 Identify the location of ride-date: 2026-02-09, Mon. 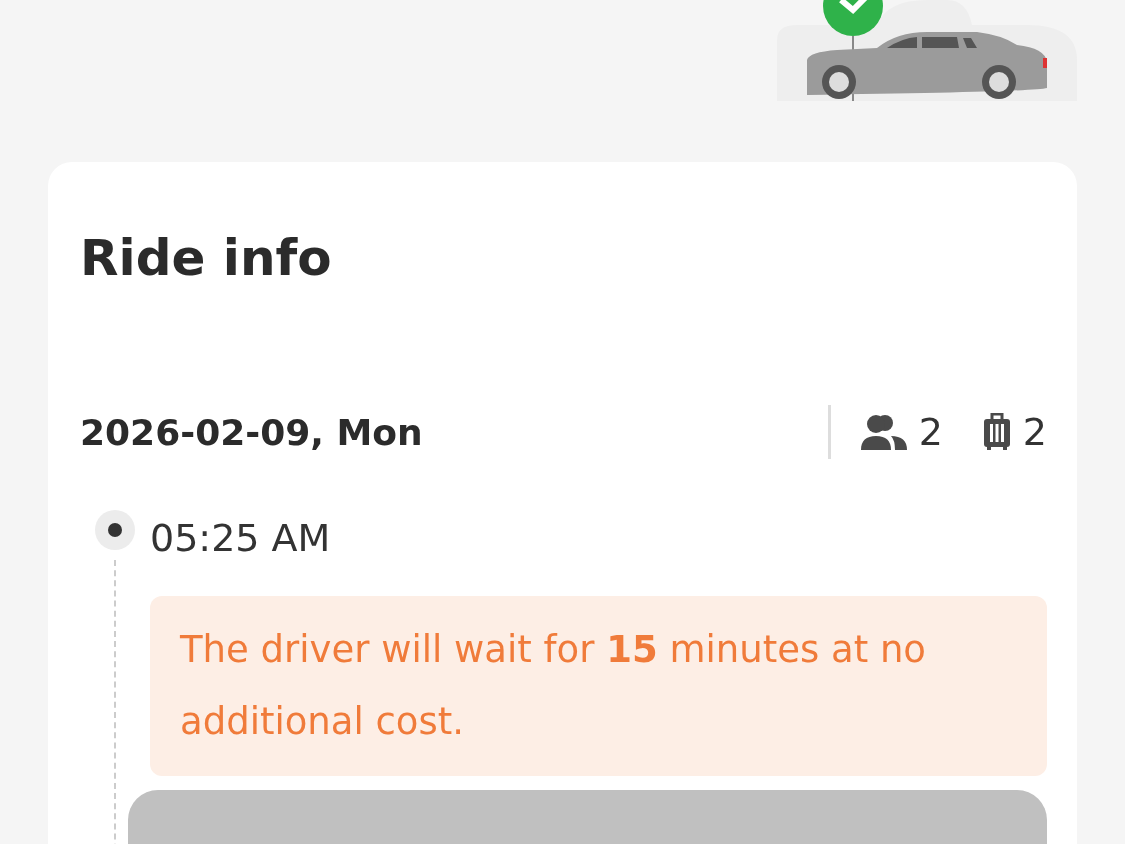
(252, 432).